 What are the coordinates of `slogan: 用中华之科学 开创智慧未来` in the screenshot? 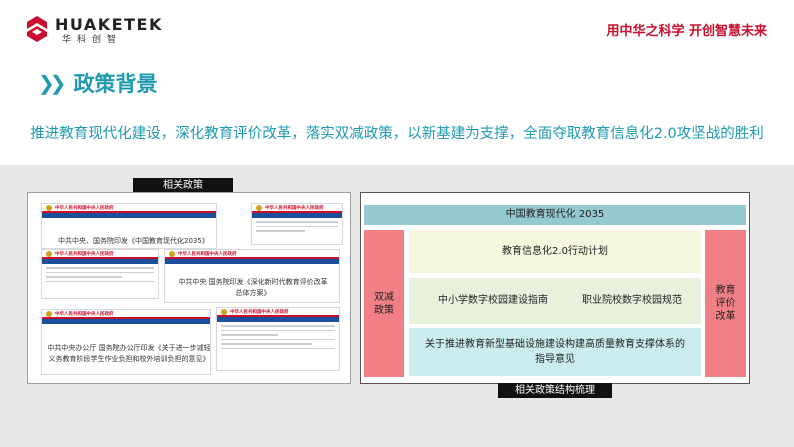 It's located at (686, 31).